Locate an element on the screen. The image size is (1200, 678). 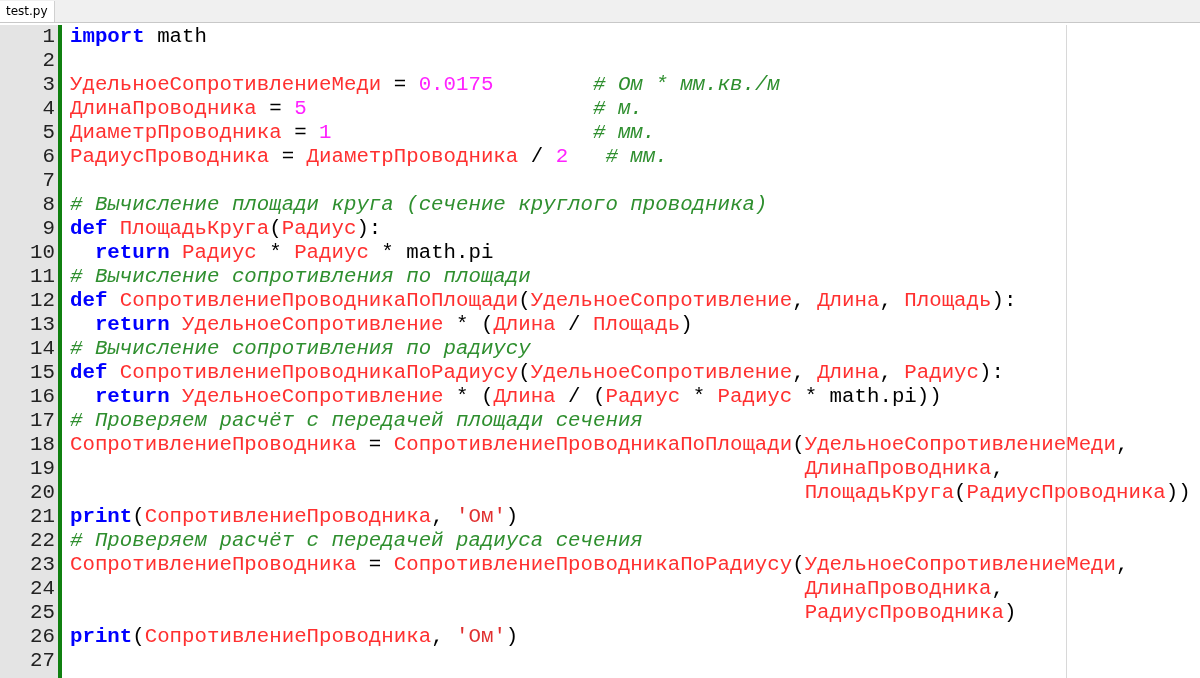
line-number: 4 is located at coordinates (48, 109).